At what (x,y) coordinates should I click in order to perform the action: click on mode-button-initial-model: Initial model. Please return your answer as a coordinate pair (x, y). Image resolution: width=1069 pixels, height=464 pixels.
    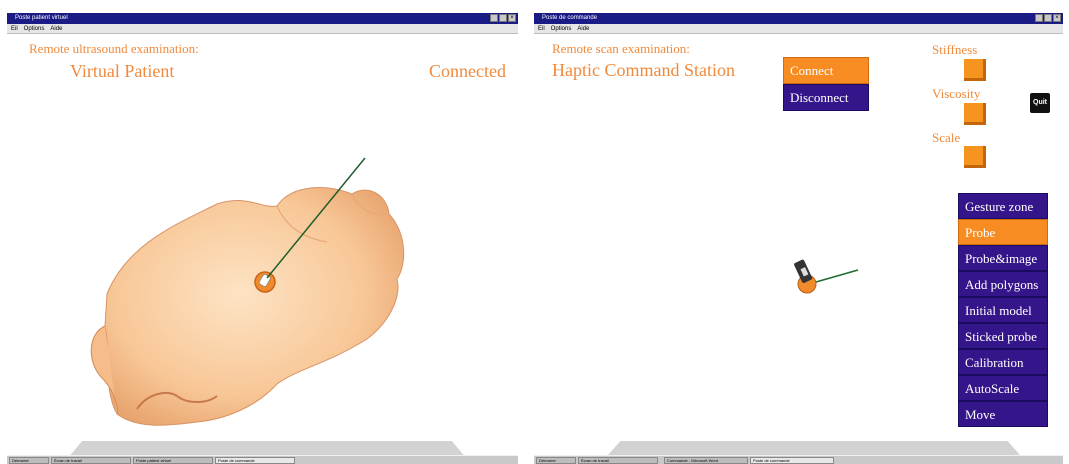
    Looking at the image, I should click on (1003, 310).